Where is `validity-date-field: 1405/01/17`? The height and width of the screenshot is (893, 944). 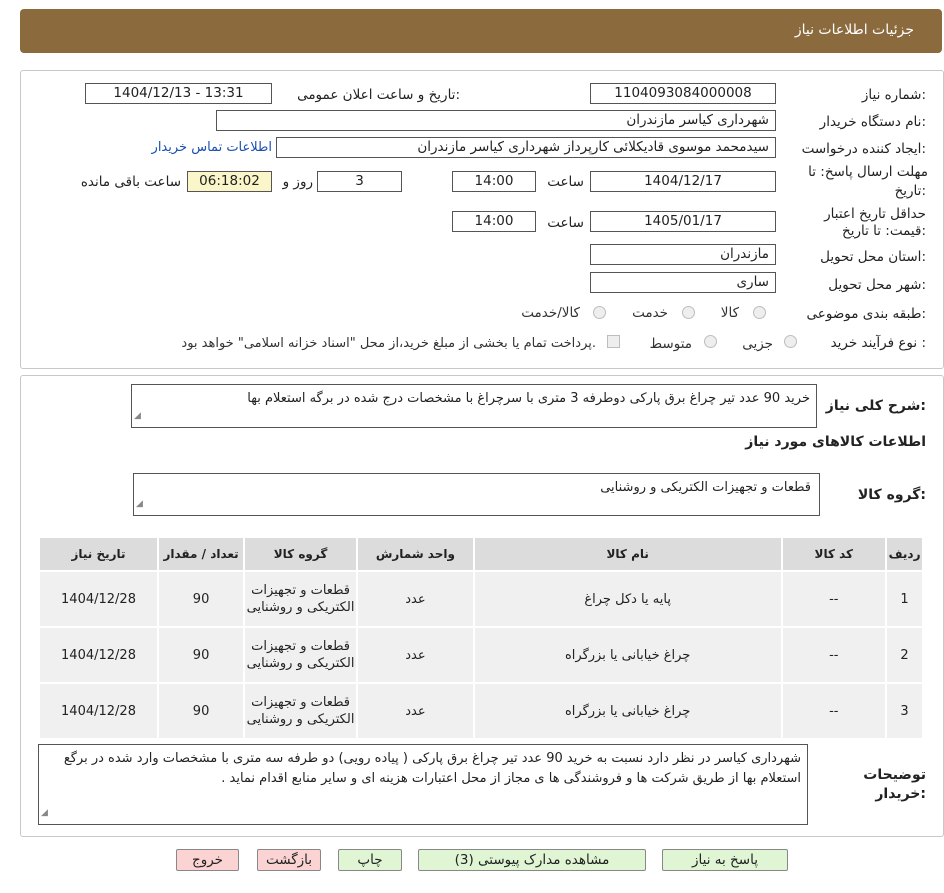
validity-date-field: 1405/01/17 is located at coordinates (683, 221).